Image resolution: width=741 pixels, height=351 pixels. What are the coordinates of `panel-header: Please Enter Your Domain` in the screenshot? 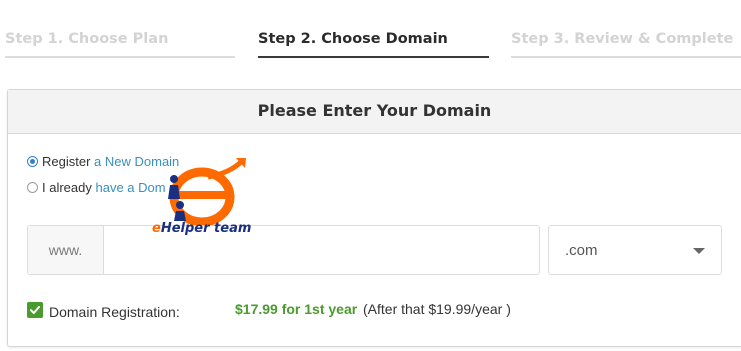 It's located at (374, 112).